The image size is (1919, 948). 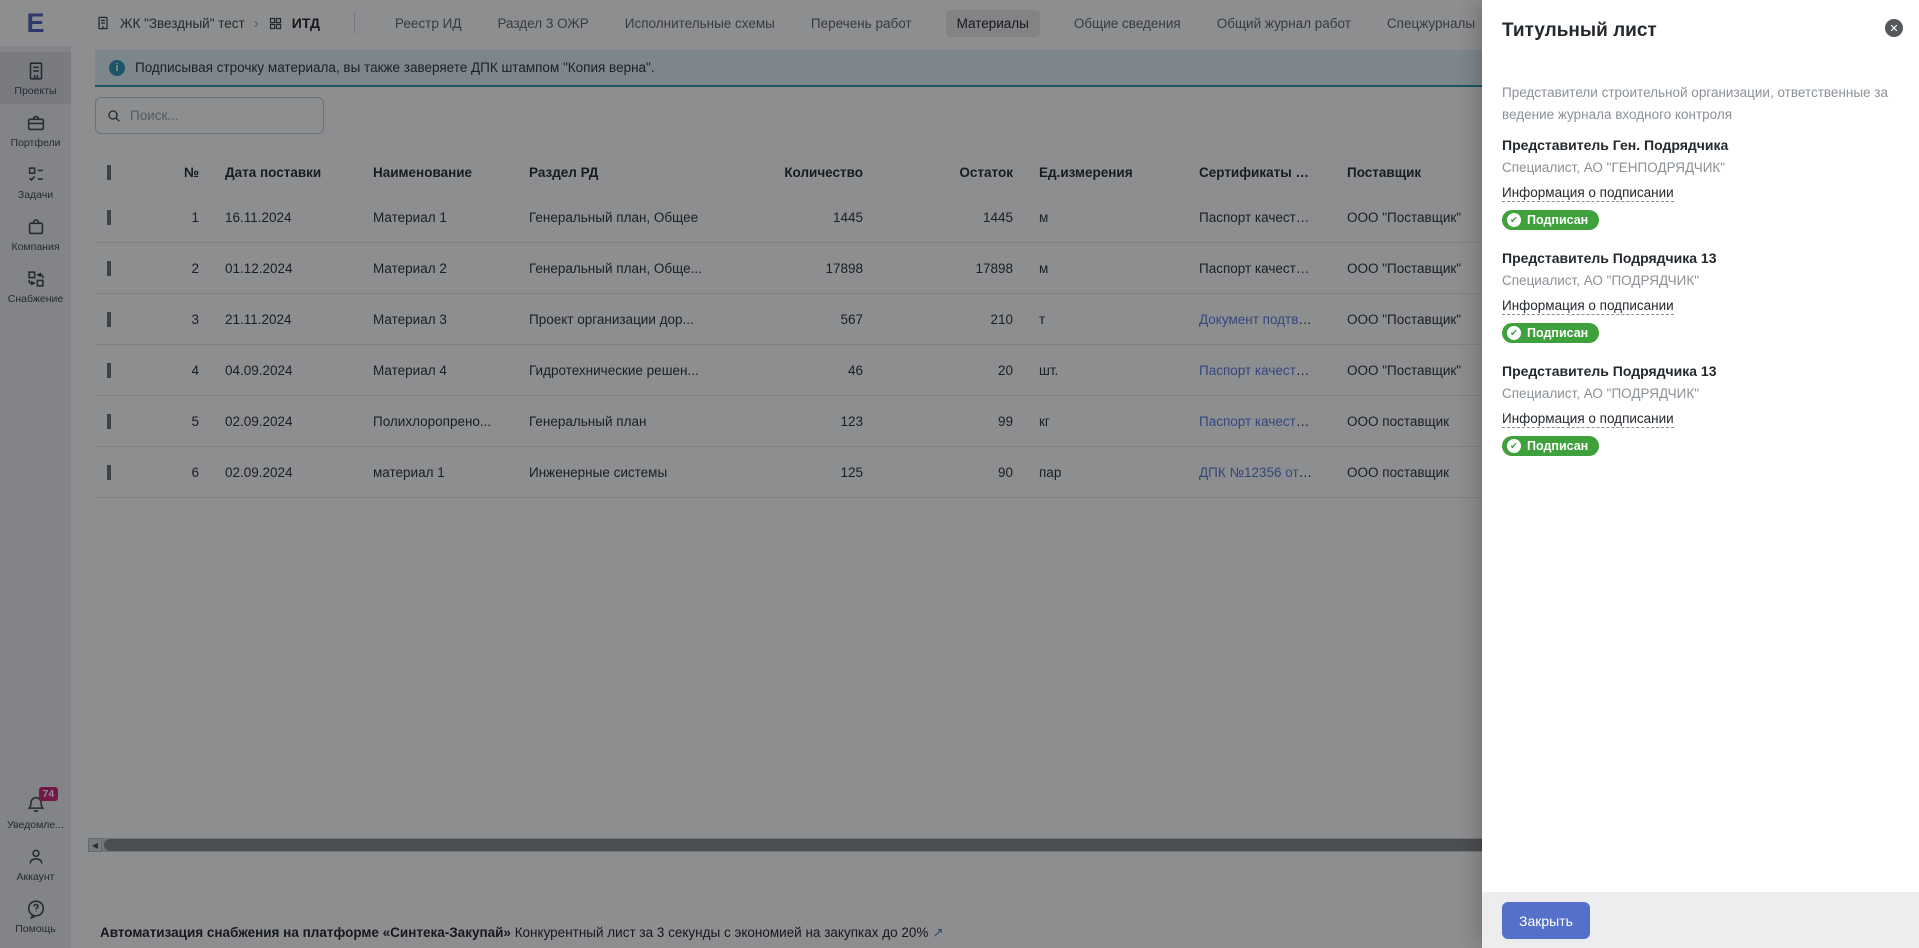 I want to click on representative-title: Представитель Ген. Подрядчика, so click(x=1615, y=145).